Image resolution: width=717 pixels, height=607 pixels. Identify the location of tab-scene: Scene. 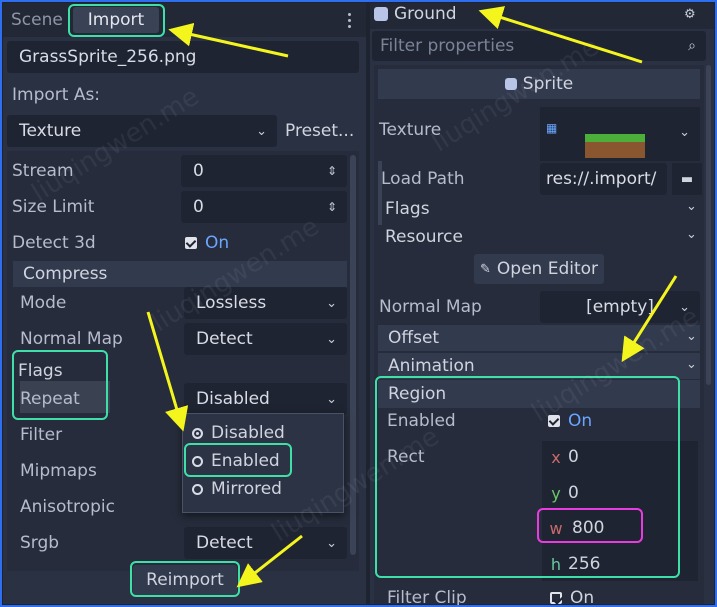
(37, 20).